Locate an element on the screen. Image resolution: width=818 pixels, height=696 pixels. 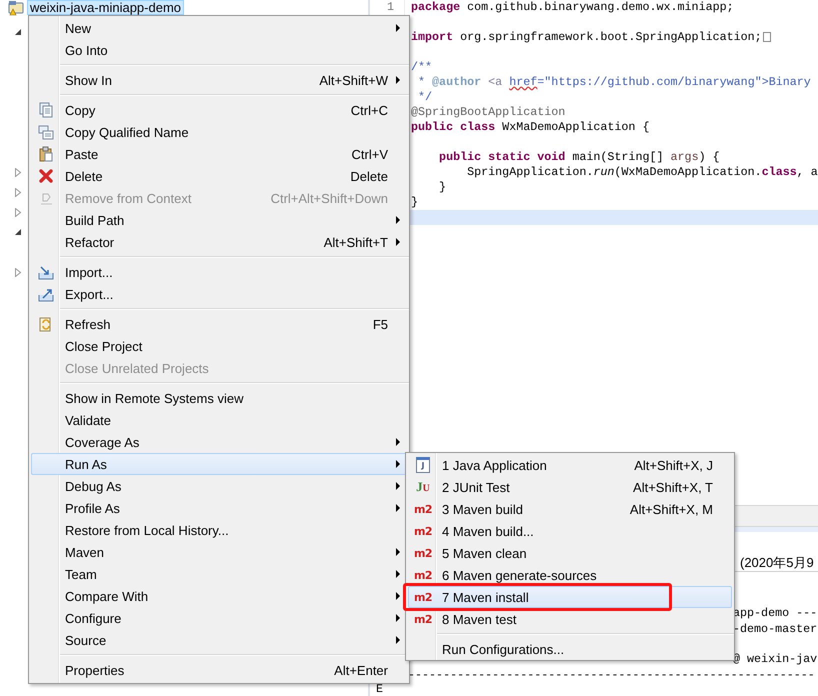
folded-code-icon is located at coordinates (766, 37).